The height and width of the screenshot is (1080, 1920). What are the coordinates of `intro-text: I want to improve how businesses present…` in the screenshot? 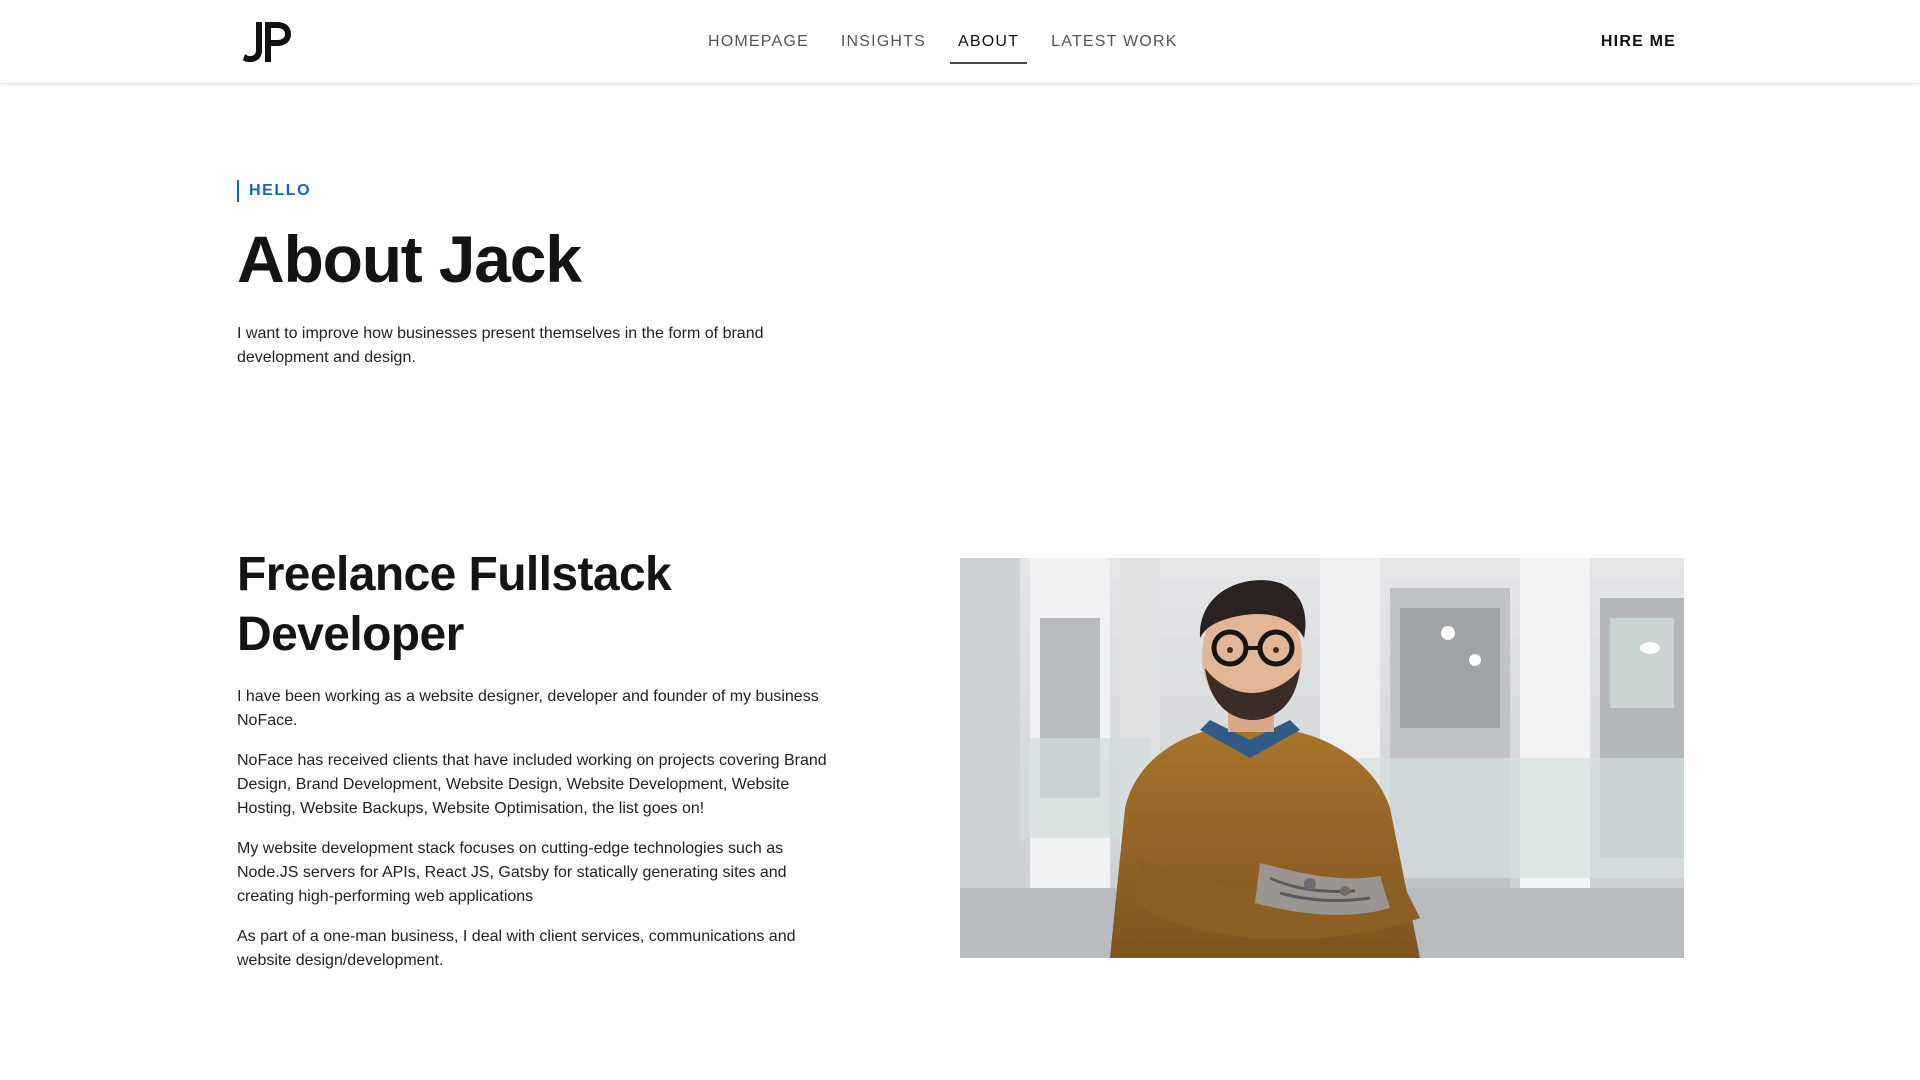 It's located at (500, 345).